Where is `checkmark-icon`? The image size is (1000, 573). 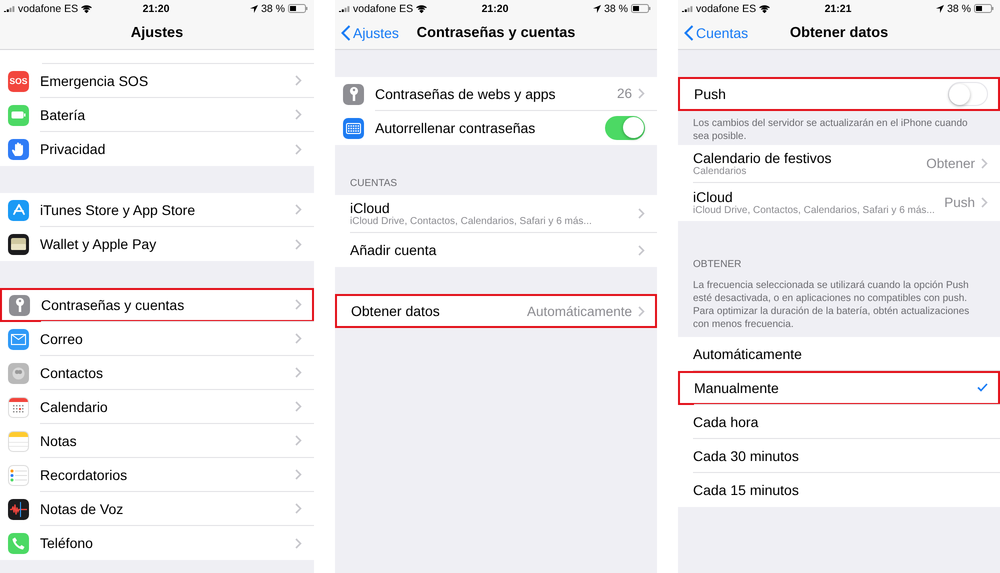 checkmark-icon is located at coordinates (982, 387).